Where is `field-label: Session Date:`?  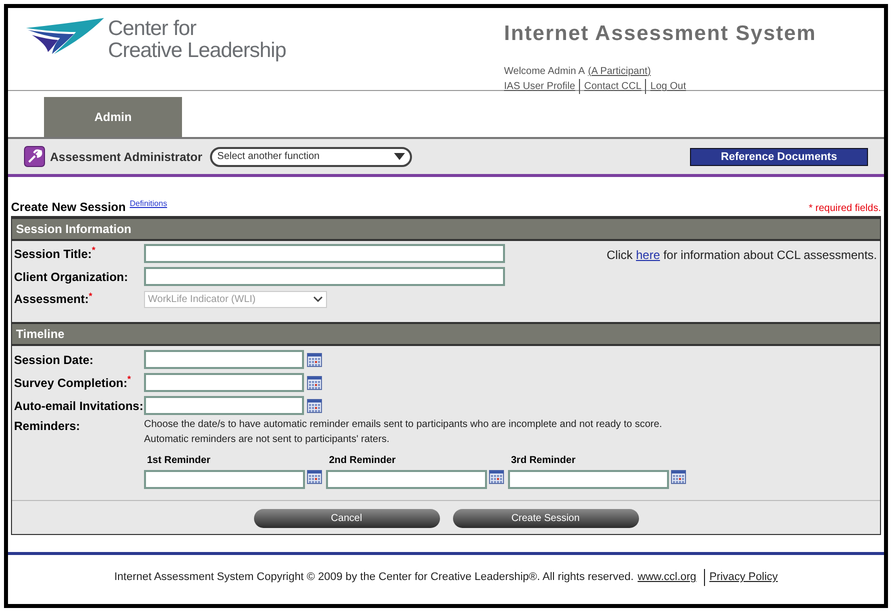 field-label: Session Date: is located at coordinates (54, 360).